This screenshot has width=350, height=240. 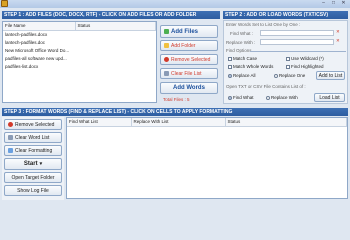 I want to click on step2-header: STEP 2 : ADD OR LOAD WORDS (TXT/CSV), so click(x=285, y=15).